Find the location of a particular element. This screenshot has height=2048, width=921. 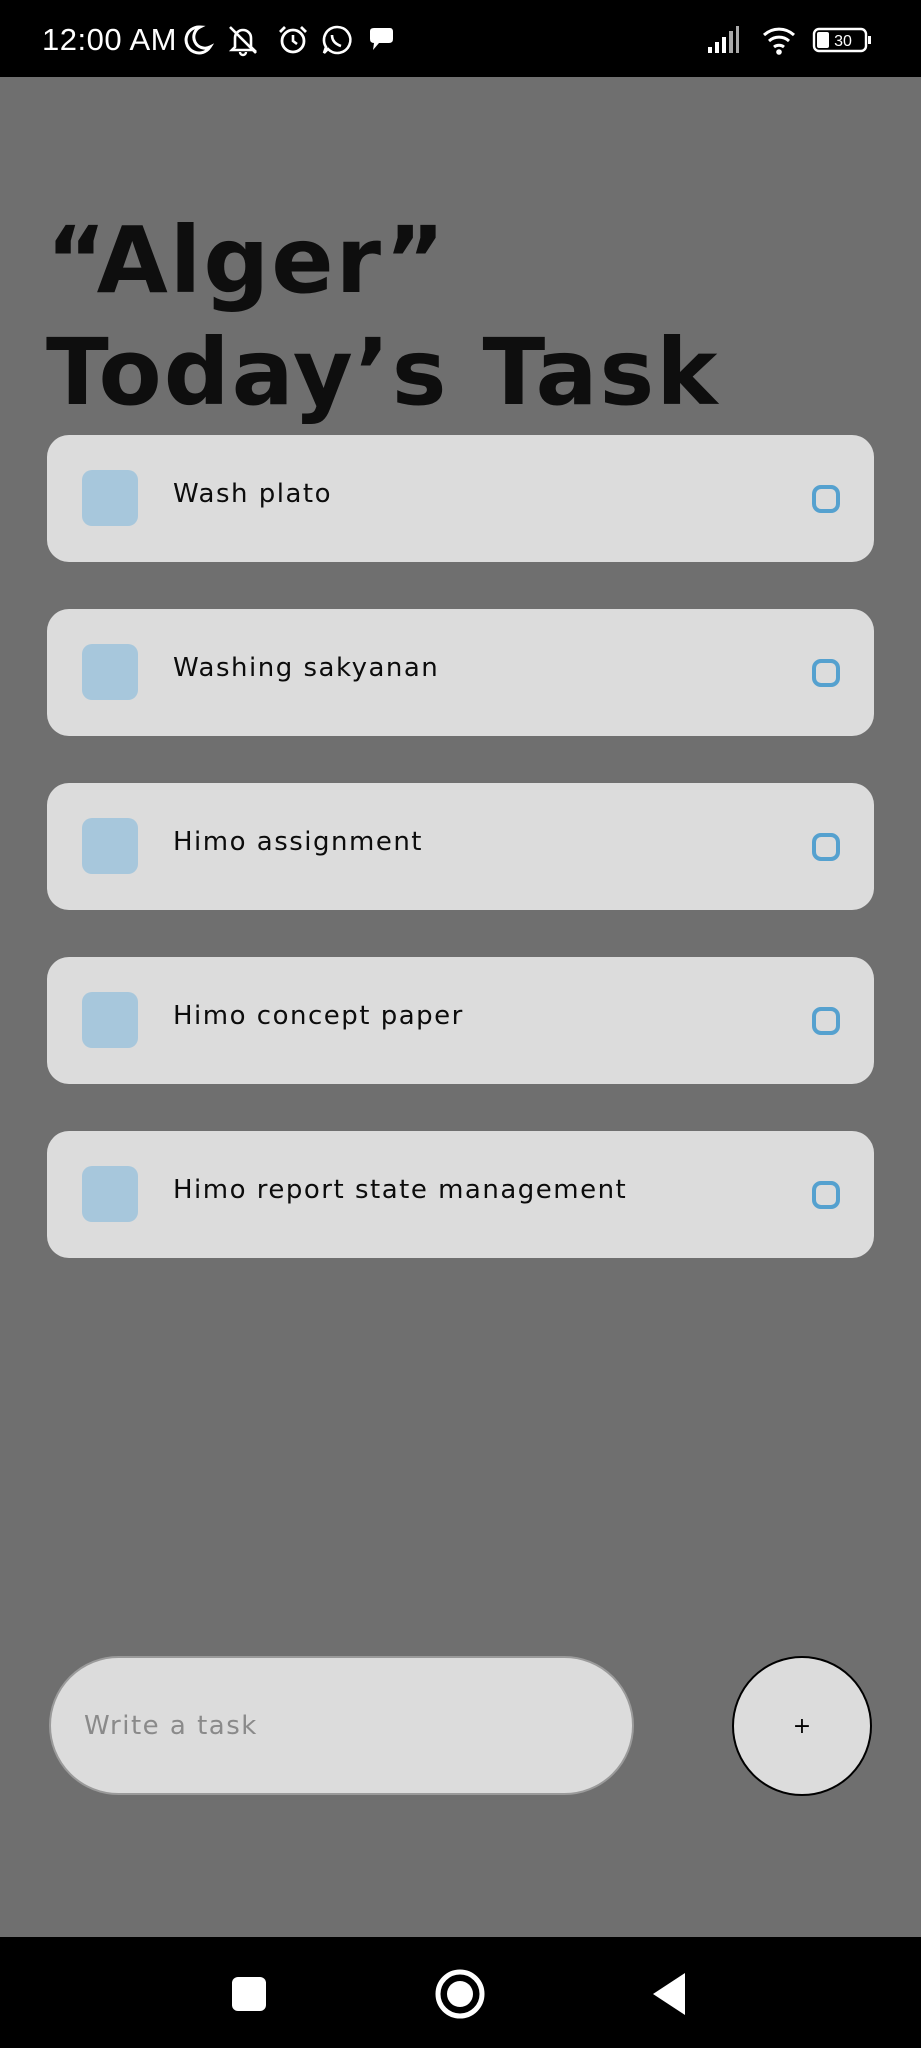

status-time: 12:00 AM is located at coordinates (109, 39).